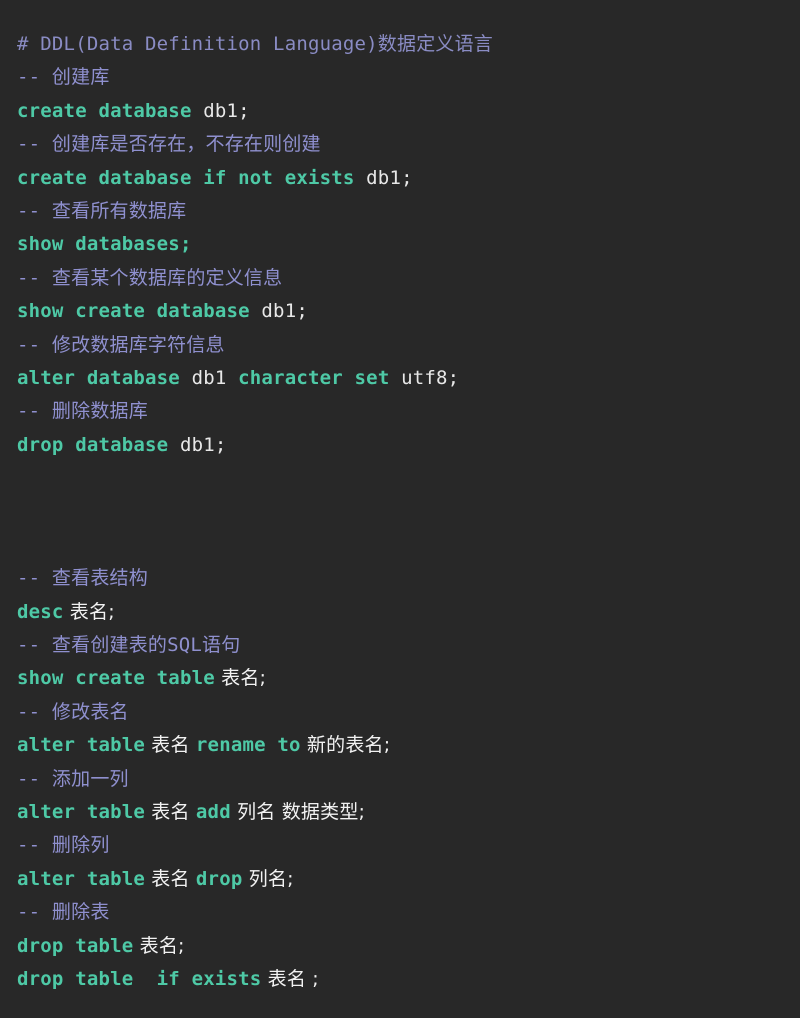 This screenshot has height=1018, width=800. I want to click on code-line-code: desc 表名;, so click(408, 612).